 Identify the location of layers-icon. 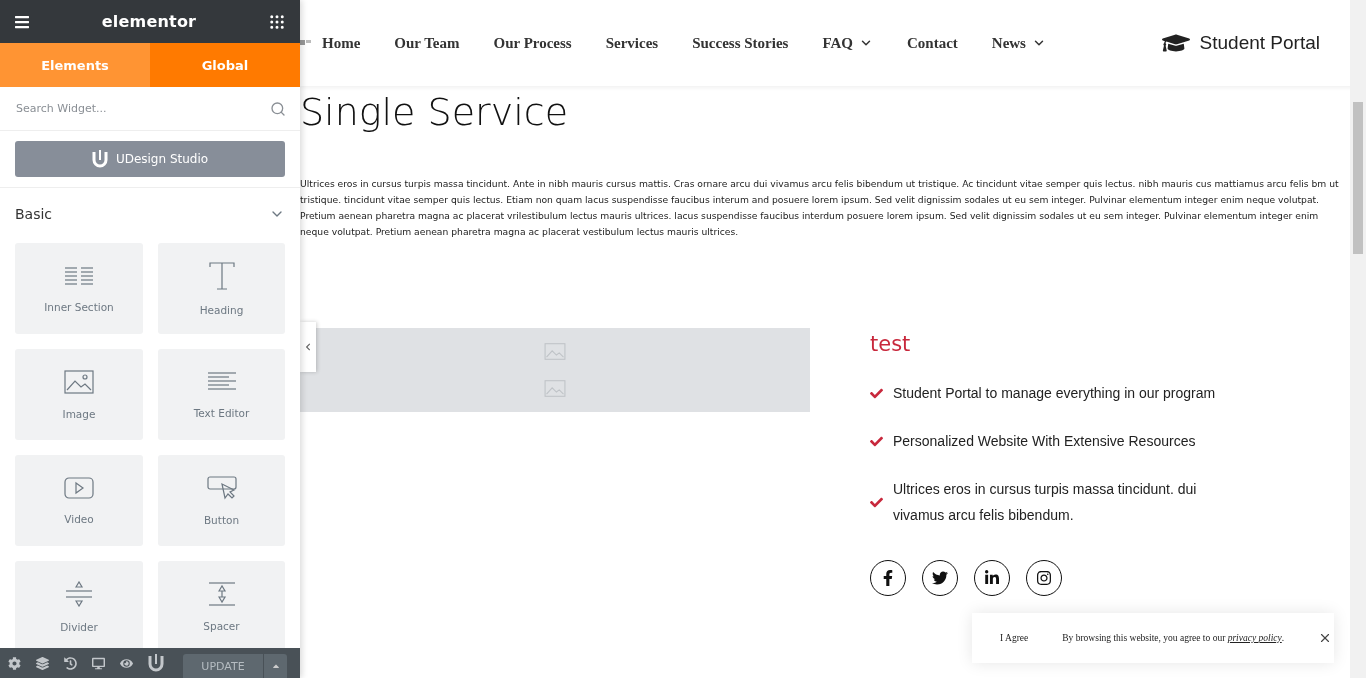
(42, 663).